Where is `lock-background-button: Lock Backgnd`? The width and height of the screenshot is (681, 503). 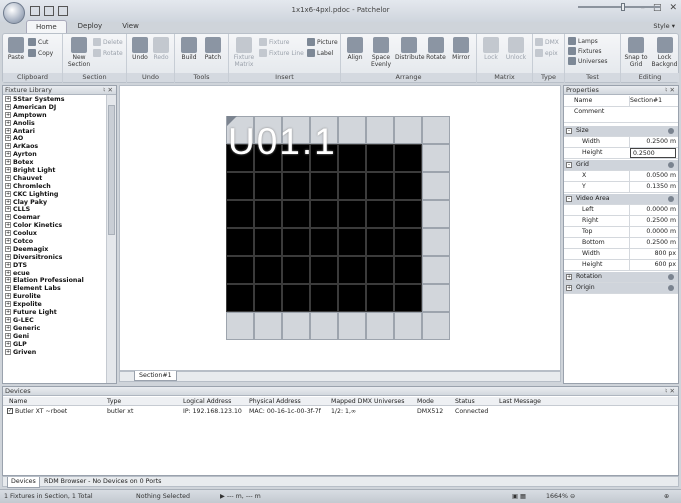 lock-background-button: Lock Backgnd is located at coordinates (664, 52).